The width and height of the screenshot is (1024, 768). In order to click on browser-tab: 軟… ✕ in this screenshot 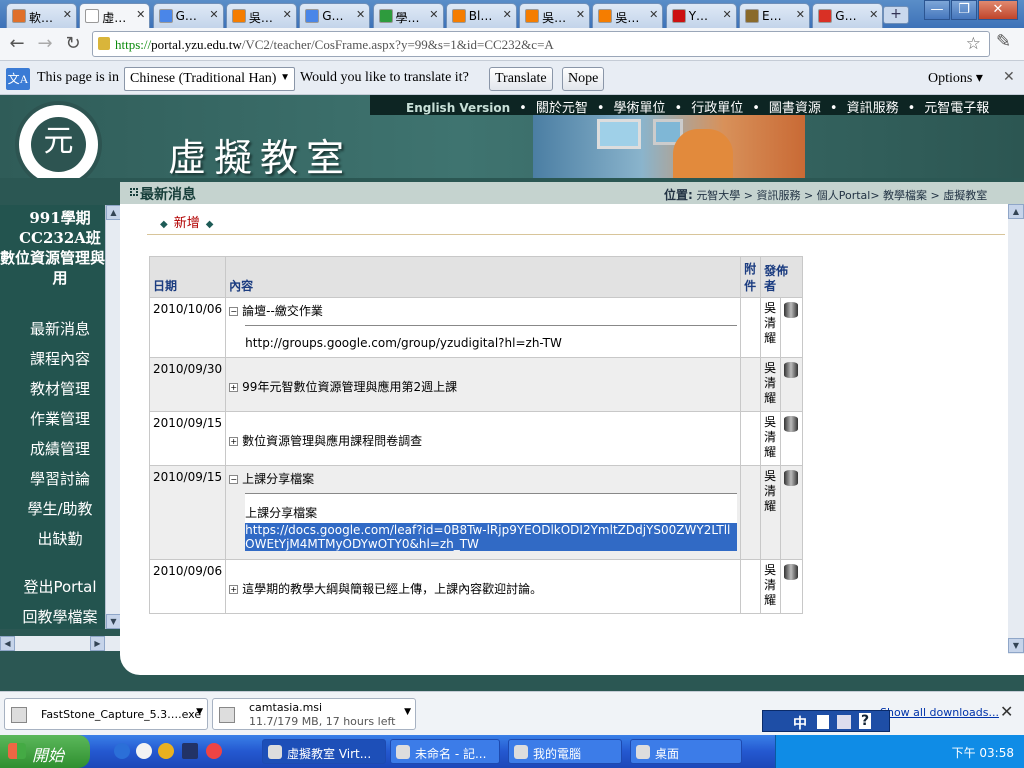, I will do `click(41, 15)`.